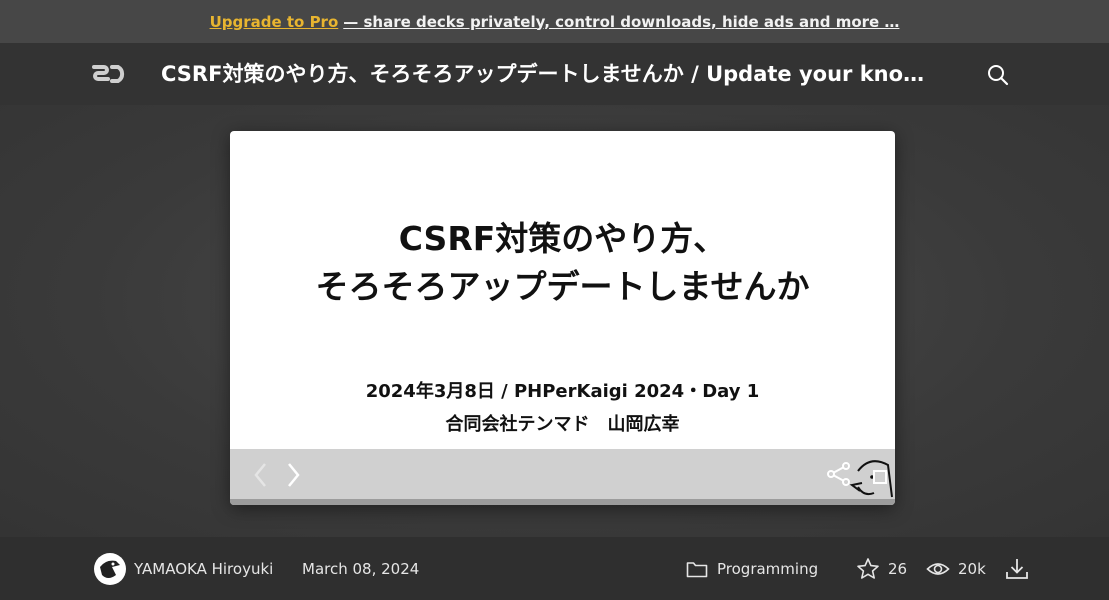 This screenshot has height=600, width=1109. I want to click on category-label: Programming, so click(767, 569).